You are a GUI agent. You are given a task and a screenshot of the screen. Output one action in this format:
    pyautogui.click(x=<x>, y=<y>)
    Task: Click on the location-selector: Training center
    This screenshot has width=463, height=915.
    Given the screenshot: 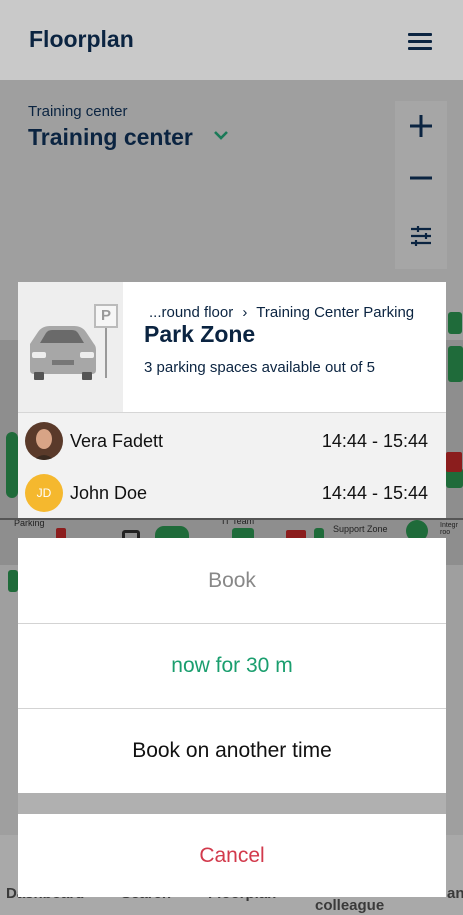 What is the action you would take?
    pyautogui.click(x=110, y=137)
    